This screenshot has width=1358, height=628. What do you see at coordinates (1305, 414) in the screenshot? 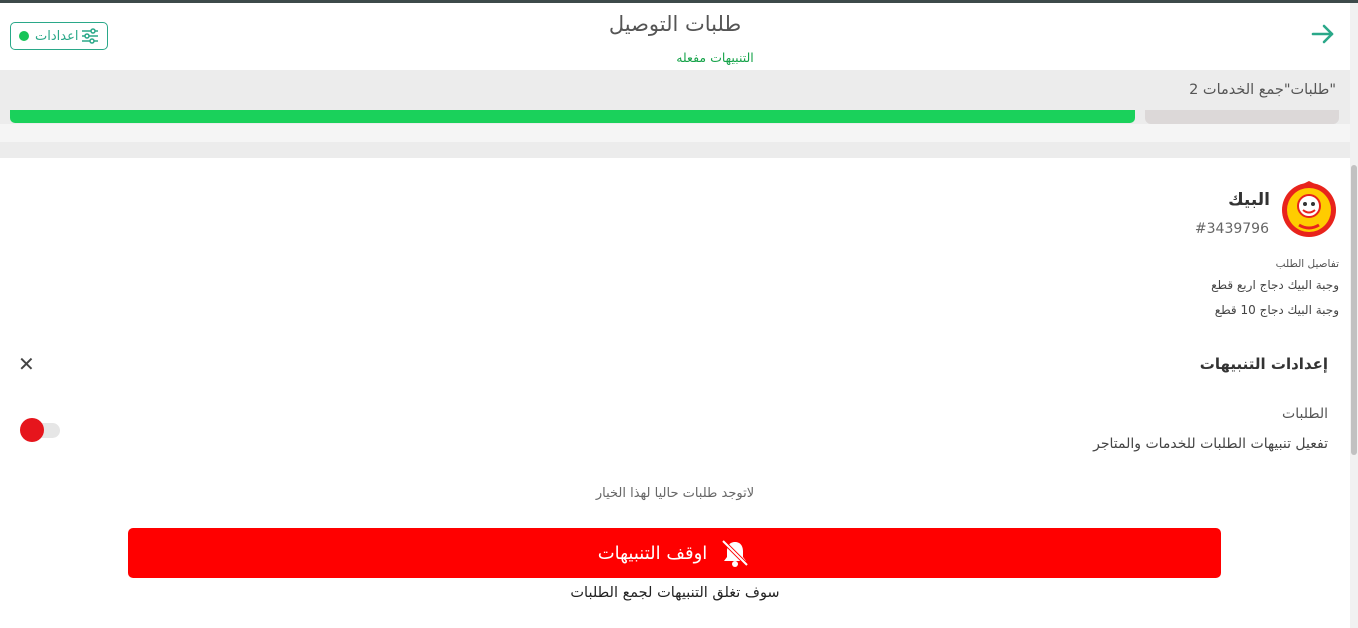
I see `orders-label: الطلبات` at bounding box center [1305, 414].